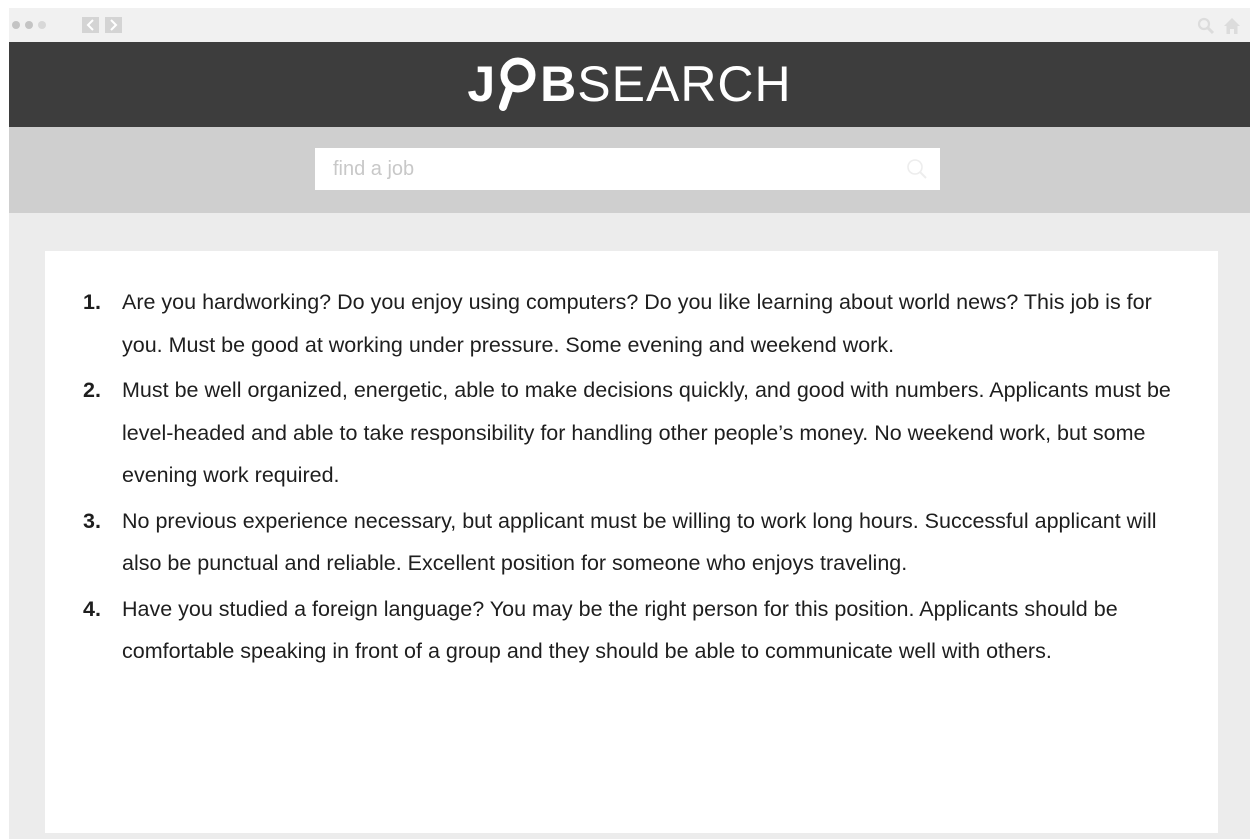  I want to click on home-icon, so click(1232, 26).